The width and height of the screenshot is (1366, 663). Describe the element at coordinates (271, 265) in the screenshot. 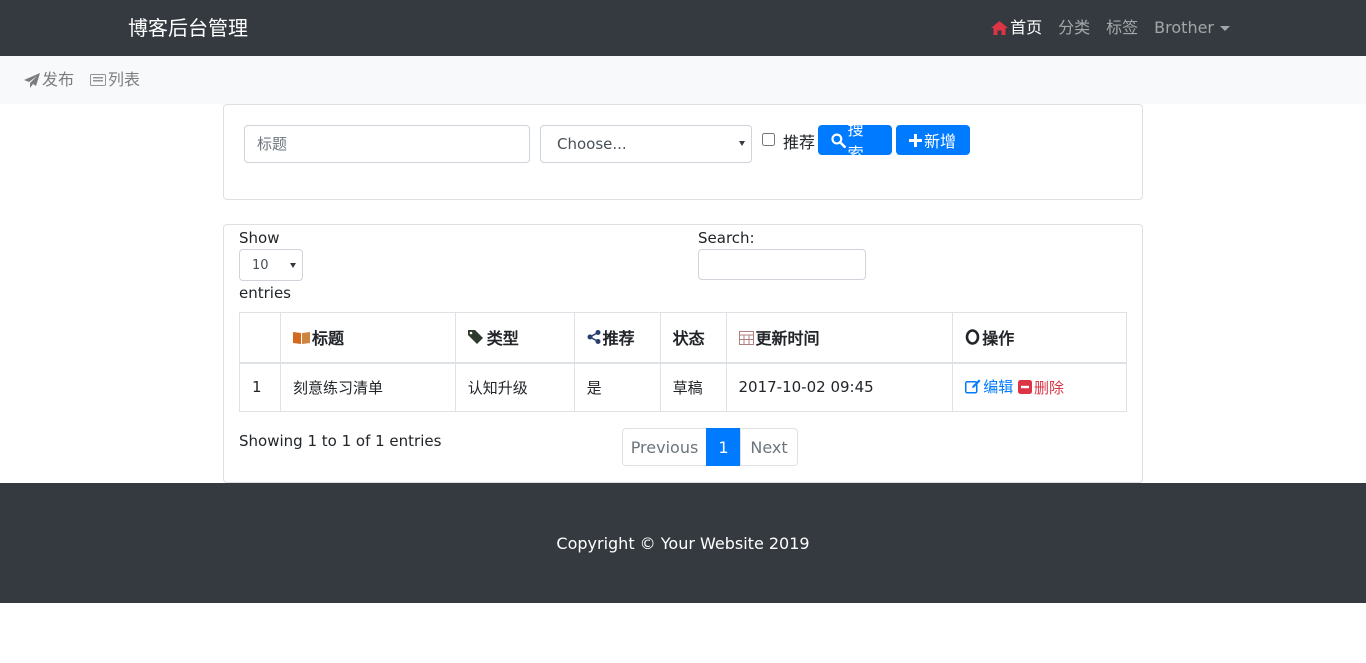

I see `page-length-select: 10` at that location.